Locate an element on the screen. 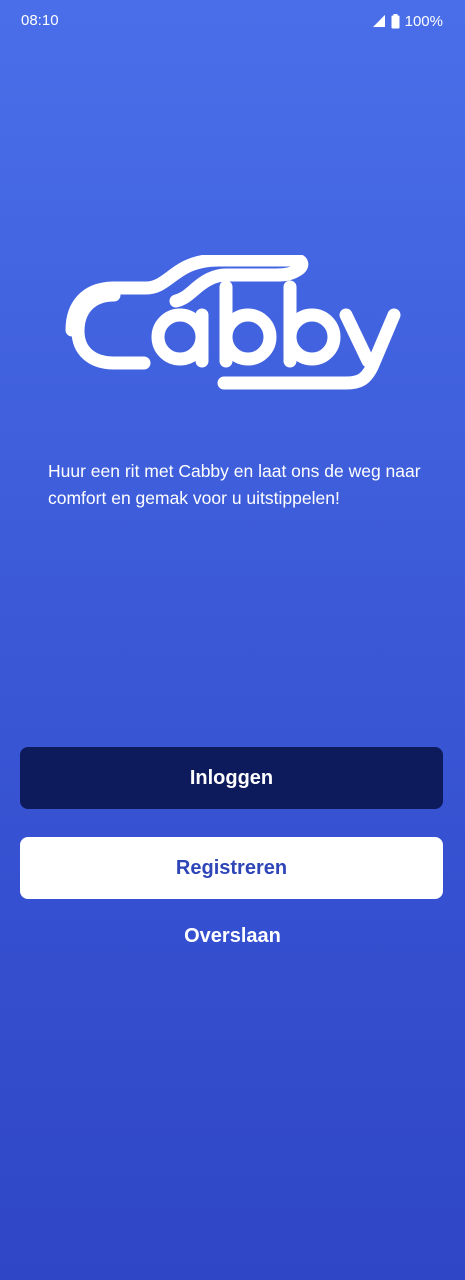 The width and height of the screenshot is (465, 1280). status-bar: 08:10 100% is located at coordinates (232, 22).